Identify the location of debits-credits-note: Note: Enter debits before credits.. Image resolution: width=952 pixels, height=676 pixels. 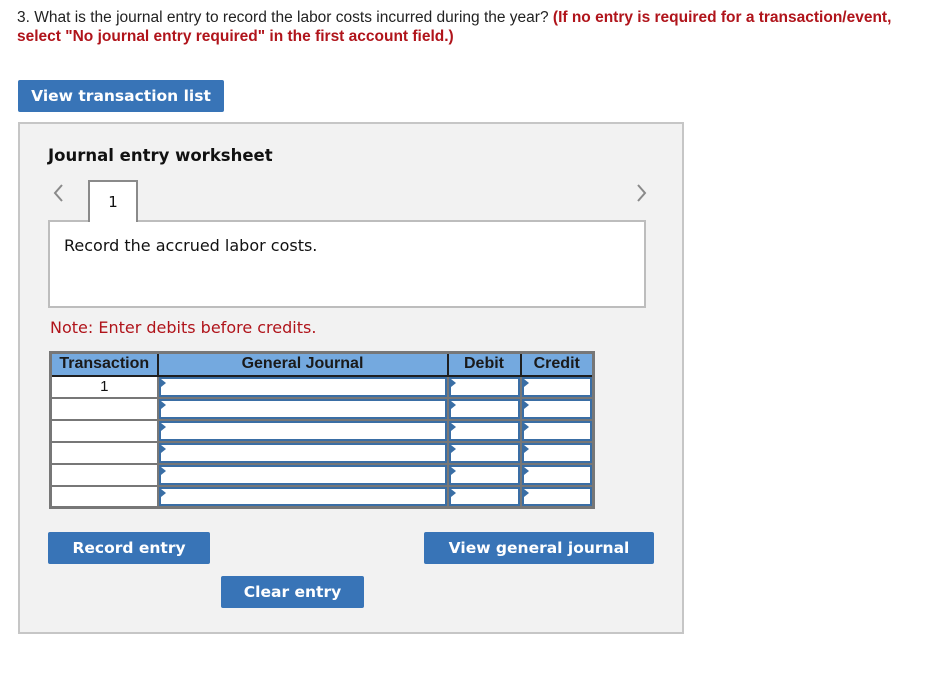
(183, 327).